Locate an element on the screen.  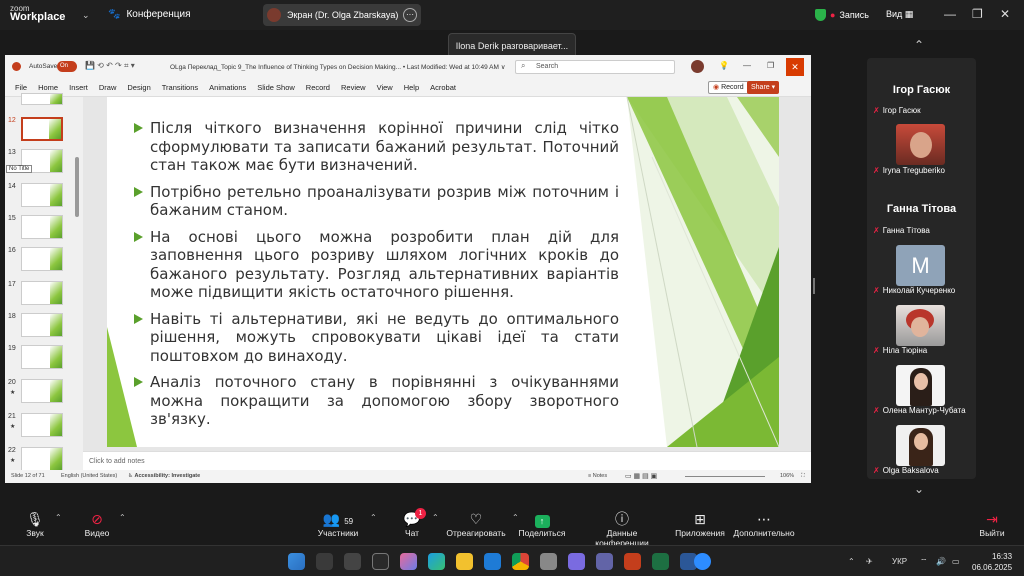
participant-avatar-tile: M is located at coordinates (920, 265).